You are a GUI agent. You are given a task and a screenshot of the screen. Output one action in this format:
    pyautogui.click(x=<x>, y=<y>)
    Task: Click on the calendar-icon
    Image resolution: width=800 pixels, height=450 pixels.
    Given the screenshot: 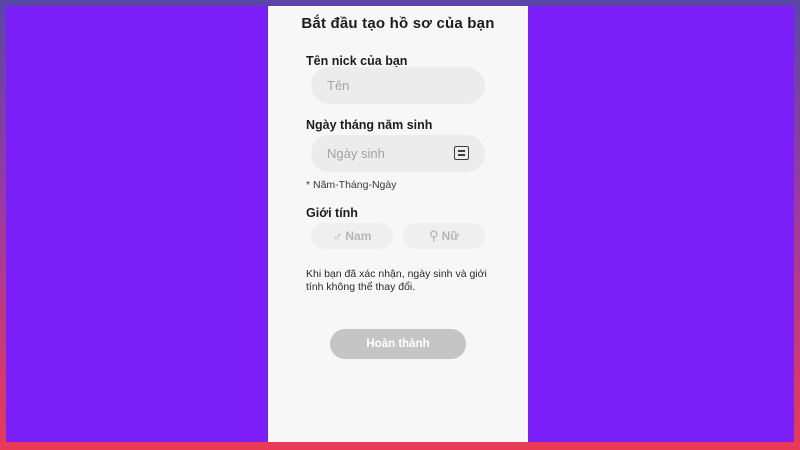 What is the action you would take?
    pyautogui.click(x=461, y=153)
    